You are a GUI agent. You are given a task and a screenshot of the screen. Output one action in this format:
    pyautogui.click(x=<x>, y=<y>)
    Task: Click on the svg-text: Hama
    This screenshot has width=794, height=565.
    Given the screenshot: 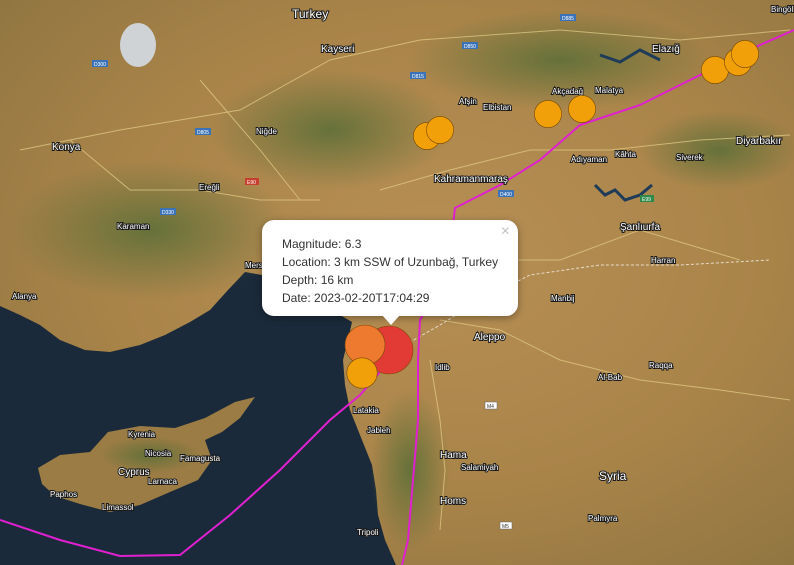 What is the action you would take?
    pyautogui.click(x=453, y=455)
    